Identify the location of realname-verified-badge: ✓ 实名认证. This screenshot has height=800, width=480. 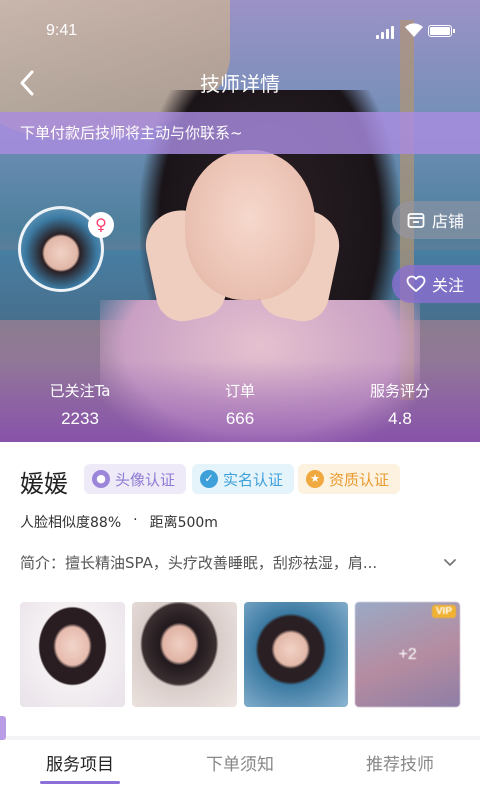
(243, 479).